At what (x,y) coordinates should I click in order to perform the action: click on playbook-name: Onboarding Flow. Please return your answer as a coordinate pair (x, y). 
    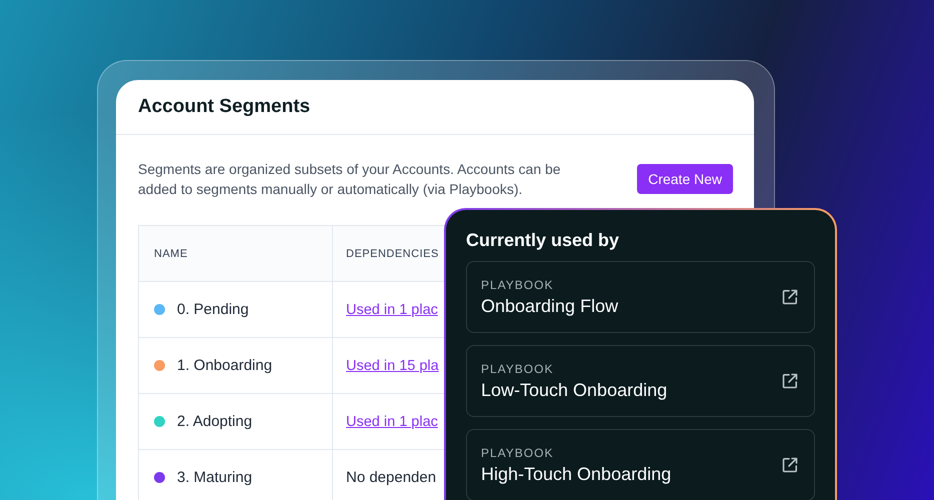
    Looking at the image, I should click on (549, 306).